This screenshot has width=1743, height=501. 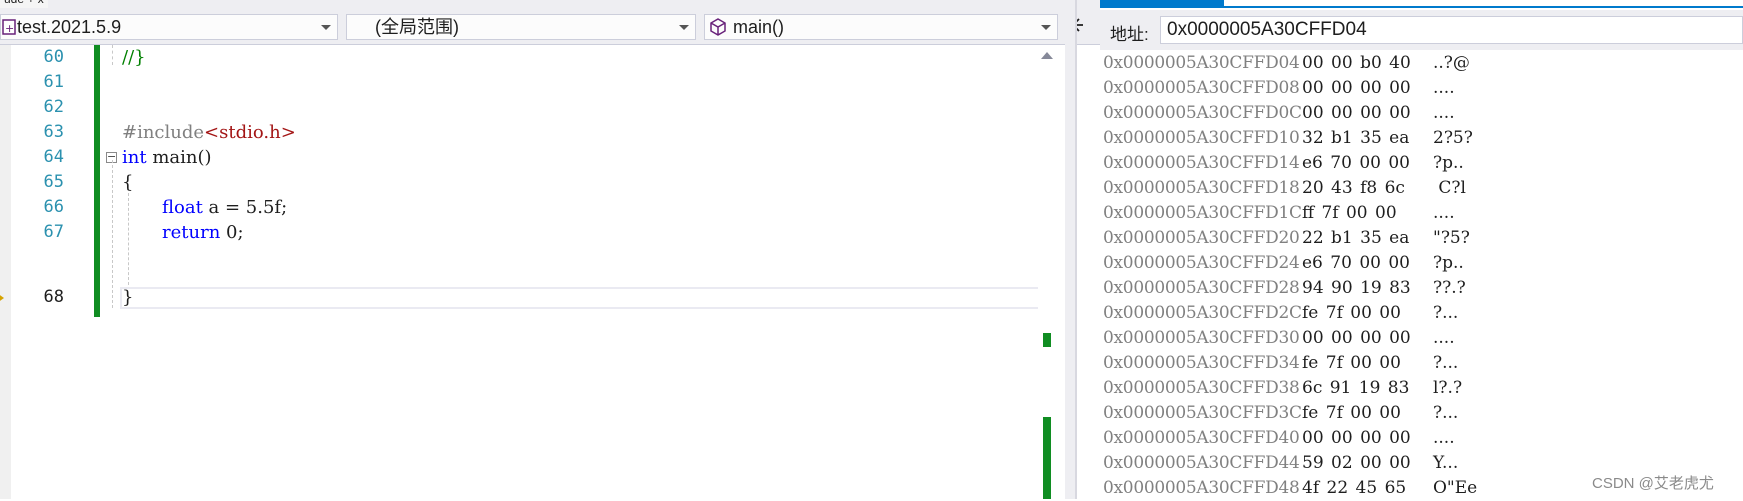 What do you see at coordinates (1451, 63) in the screenshot?
I see `memory-ascii: ..?@` at bounding box center [1451, 63].